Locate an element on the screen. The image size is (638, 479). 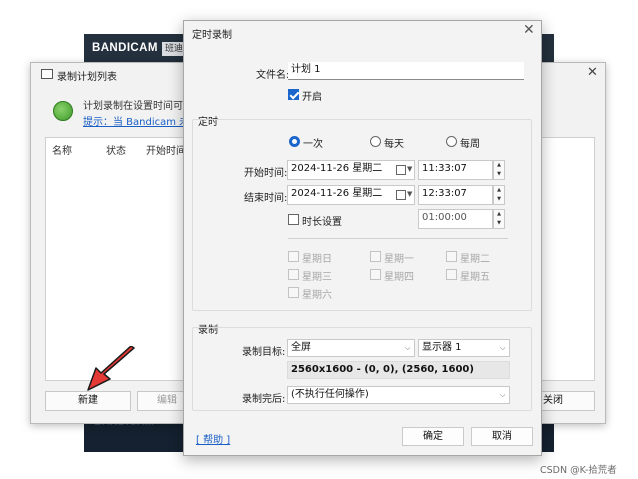
ok-button: 确定 is located at coordinates (433, 436).